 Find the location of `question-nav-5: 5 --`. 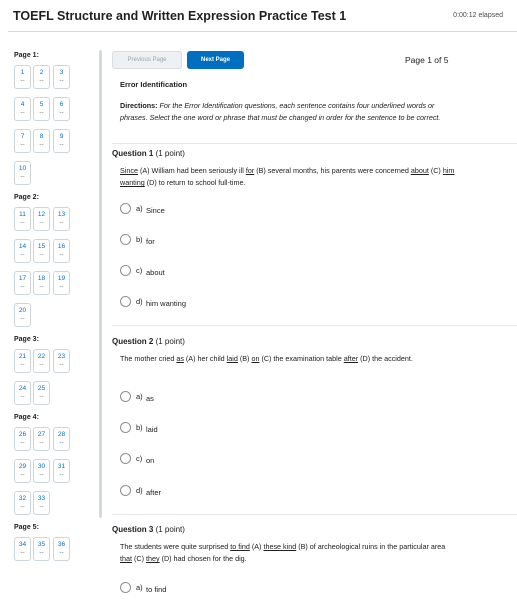

question-nav-5: 5 -- is located at coordinates (41, 109).